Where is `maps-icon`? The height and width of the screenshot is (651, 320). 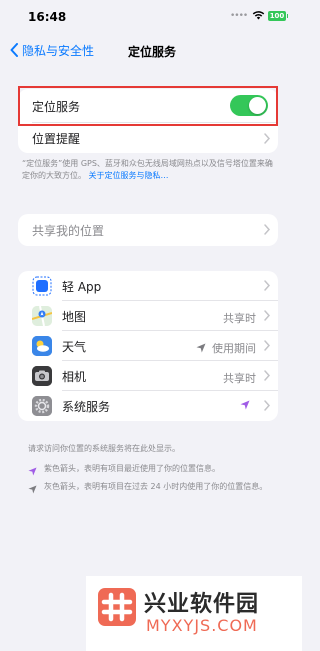 maps-icon is located at coordinates (42, 316).